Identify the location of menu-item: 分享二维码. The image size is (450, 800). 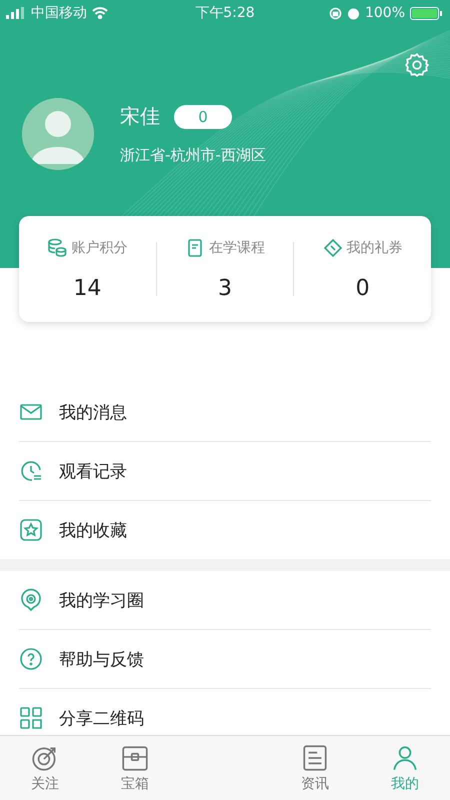
(101, 718).